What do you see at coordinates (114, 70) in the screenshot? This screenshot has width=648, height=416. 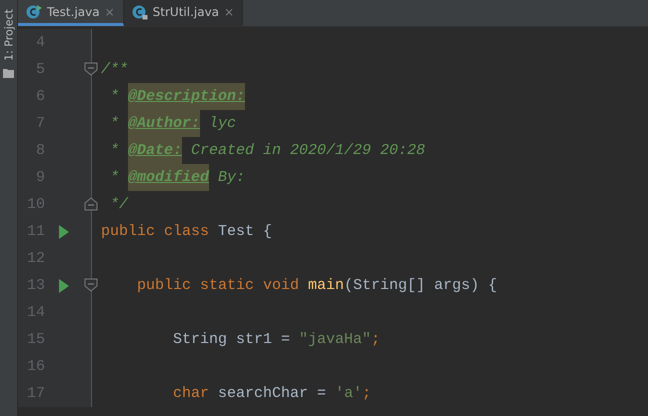 I see `code-line: /**` at bounding box center [114, 70].